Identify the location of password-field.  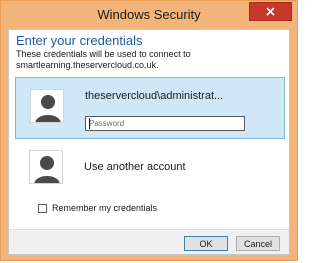
(165, 123).